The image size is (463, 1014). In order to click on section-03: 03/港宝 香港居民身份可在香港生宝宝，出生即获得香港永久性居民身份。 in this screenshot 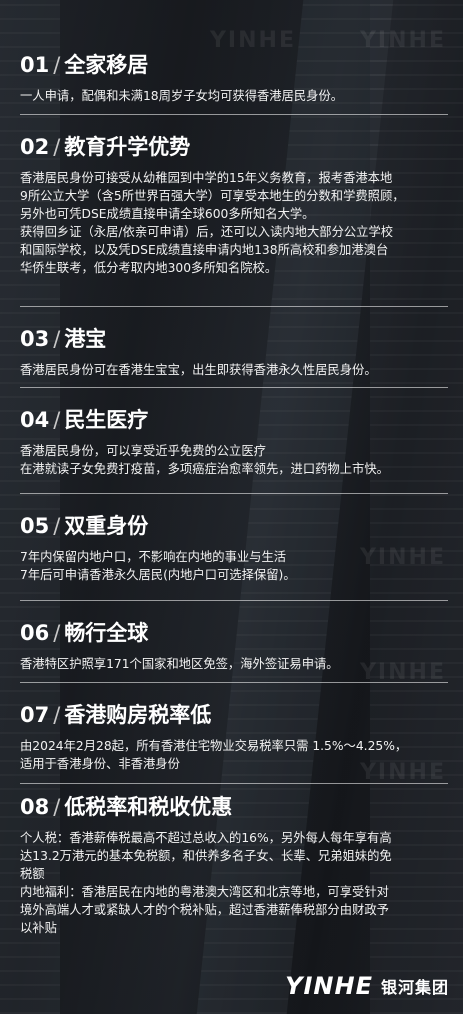, I will do `click(234, 352)`.